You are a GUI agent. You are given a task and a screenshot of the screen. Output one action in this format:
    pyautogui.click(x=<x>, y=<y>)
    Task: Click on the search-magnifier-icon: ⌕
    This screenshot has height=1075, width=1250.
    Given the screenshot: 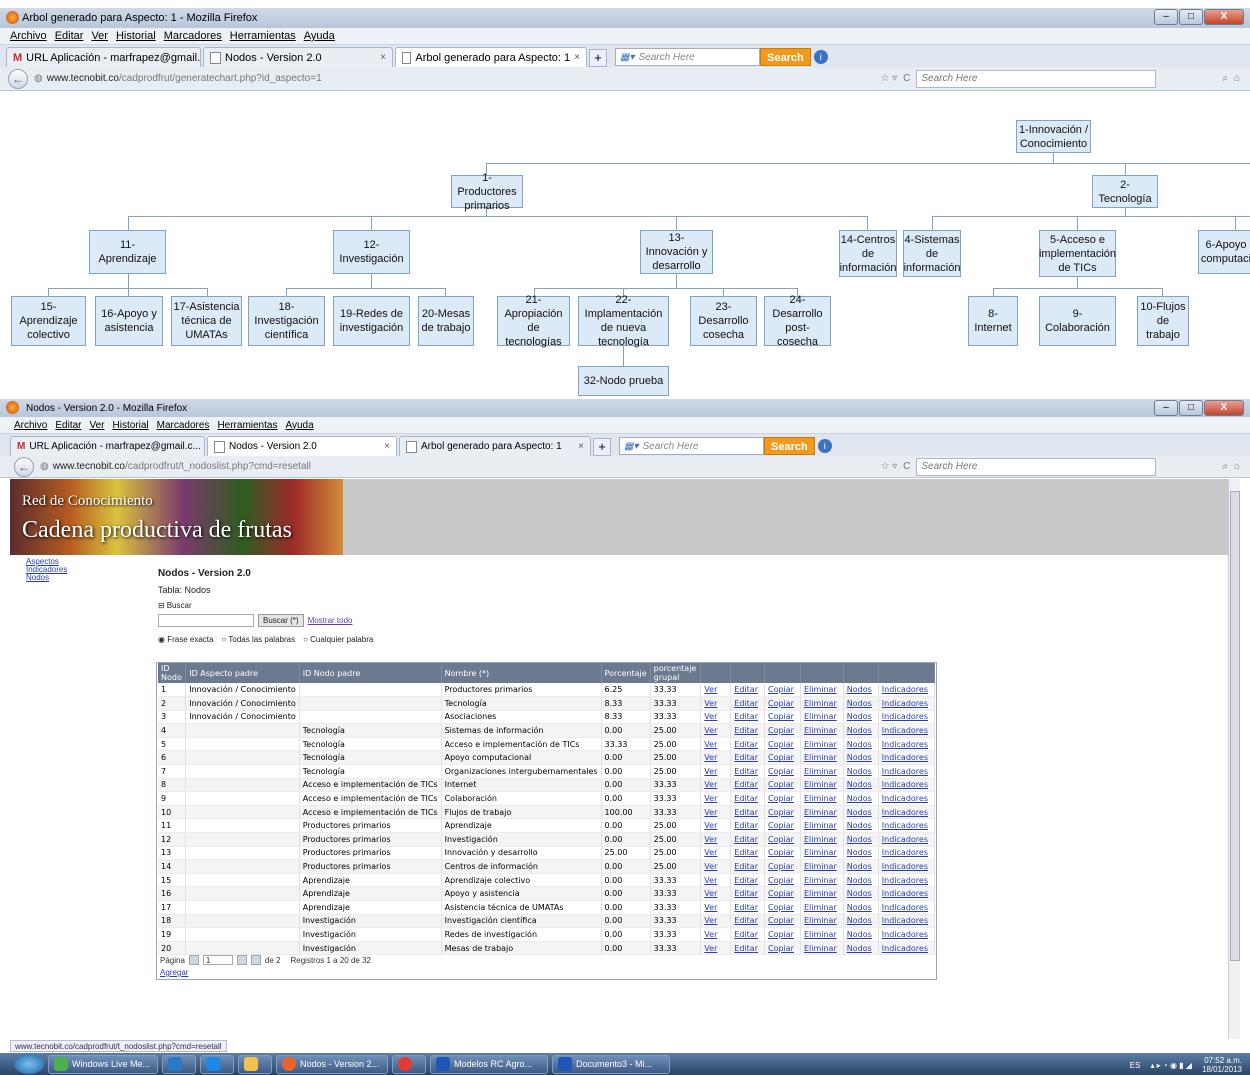 What is the action you would take?
    pyautogui.click(x=1225, y=78)
    